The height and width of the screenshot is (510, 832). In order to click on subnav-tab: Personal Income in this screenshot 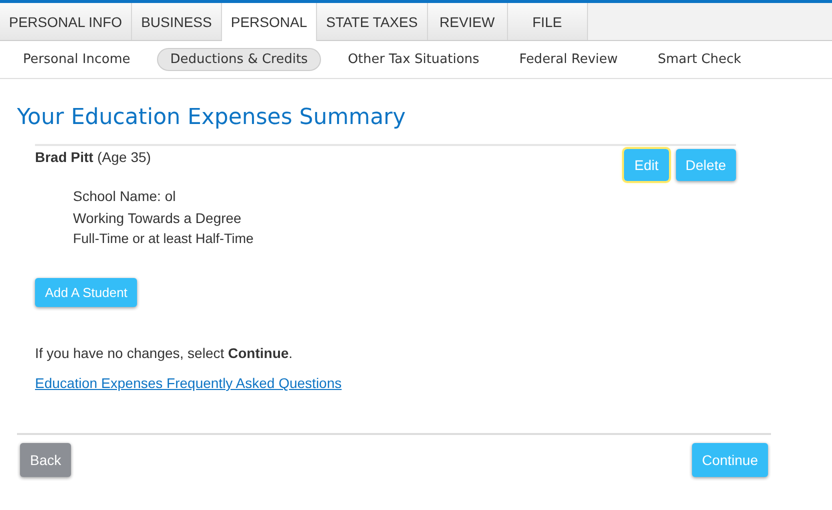, I will do `click(77, 59)`.